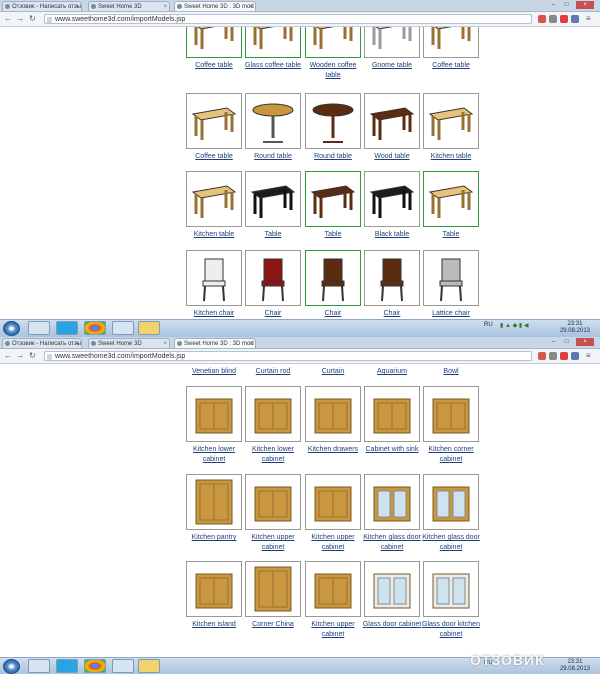 Image resolution: width=600 pixels, height=674 pixels. Describe the element at coordinates (392, 543) in the screenshot. I see `model-link: Kitchen glass door cabinet` at that location.